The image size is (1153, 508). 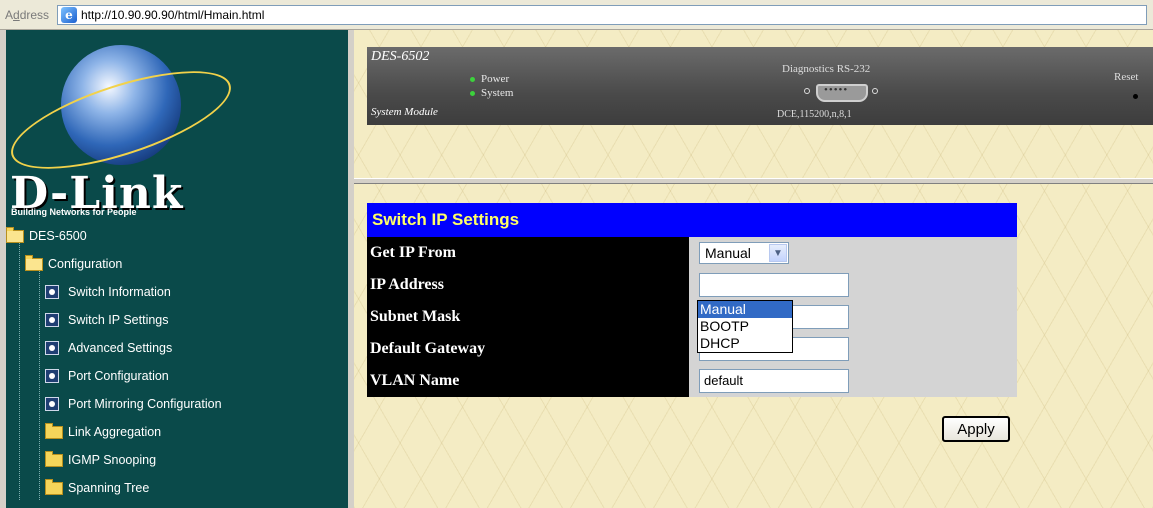 What do you see at coordinates (119, 292) in the screenshot?
I see `tree-item-label: Switch Information` at bounding box center [119, 292].